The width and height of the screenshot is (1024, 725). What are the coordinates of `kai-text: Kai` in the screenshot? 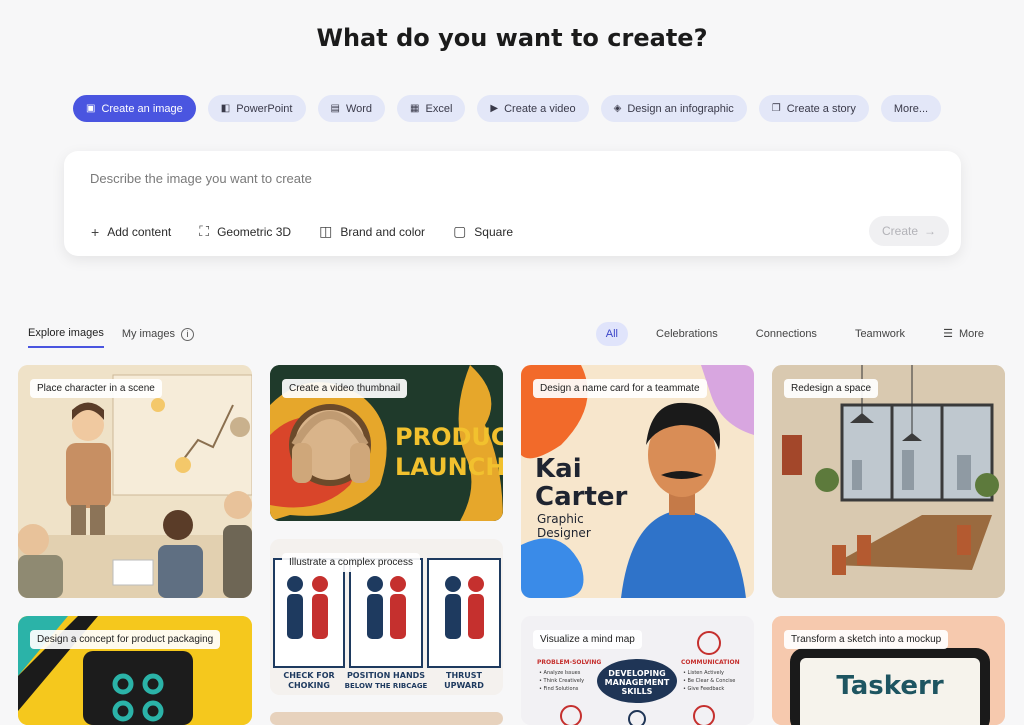 It's located at (558, 469).